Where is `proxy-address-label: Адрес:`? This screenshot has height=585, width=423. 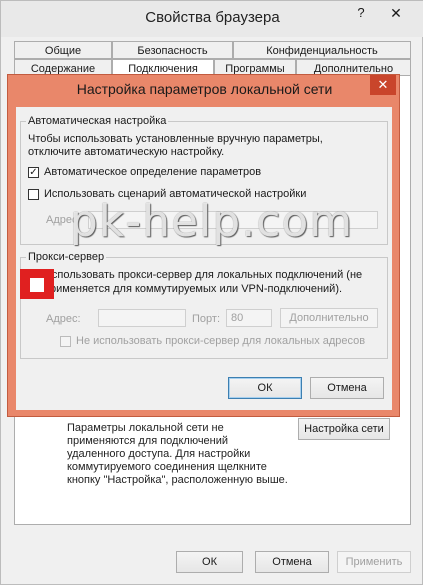 proxy-address-label: Адрес: is located at coordinates (63, 319).